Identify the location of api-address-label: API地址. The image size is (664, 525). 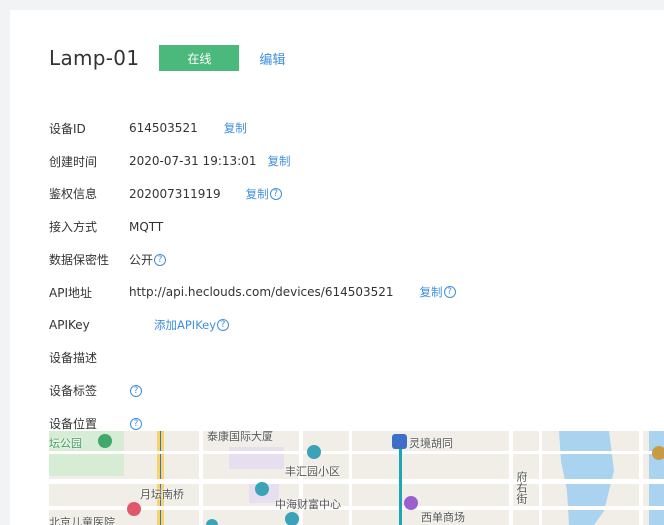
(70, 292).